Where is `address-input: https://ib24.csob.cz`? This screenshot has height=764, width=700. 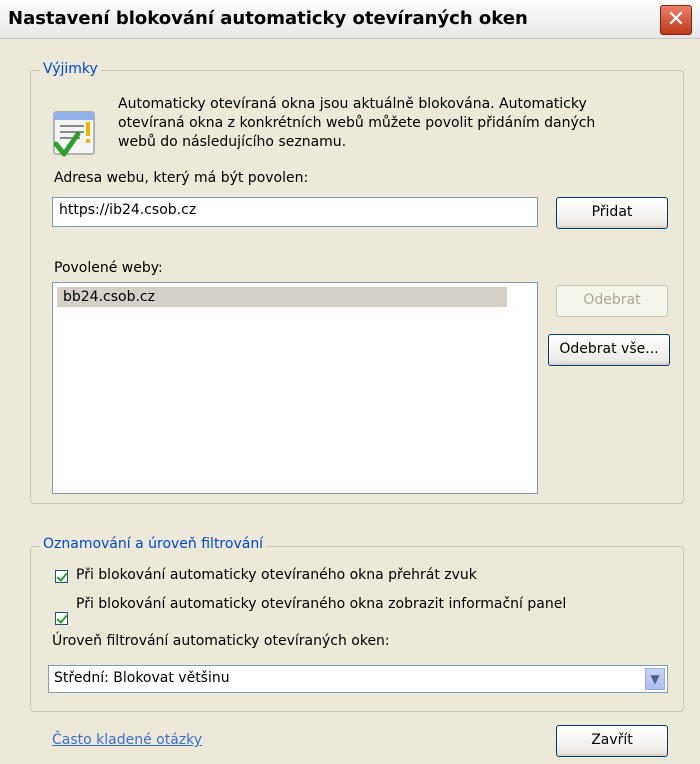
address-input: https://ib24.csob.cz is located at coordinates (295, 212).